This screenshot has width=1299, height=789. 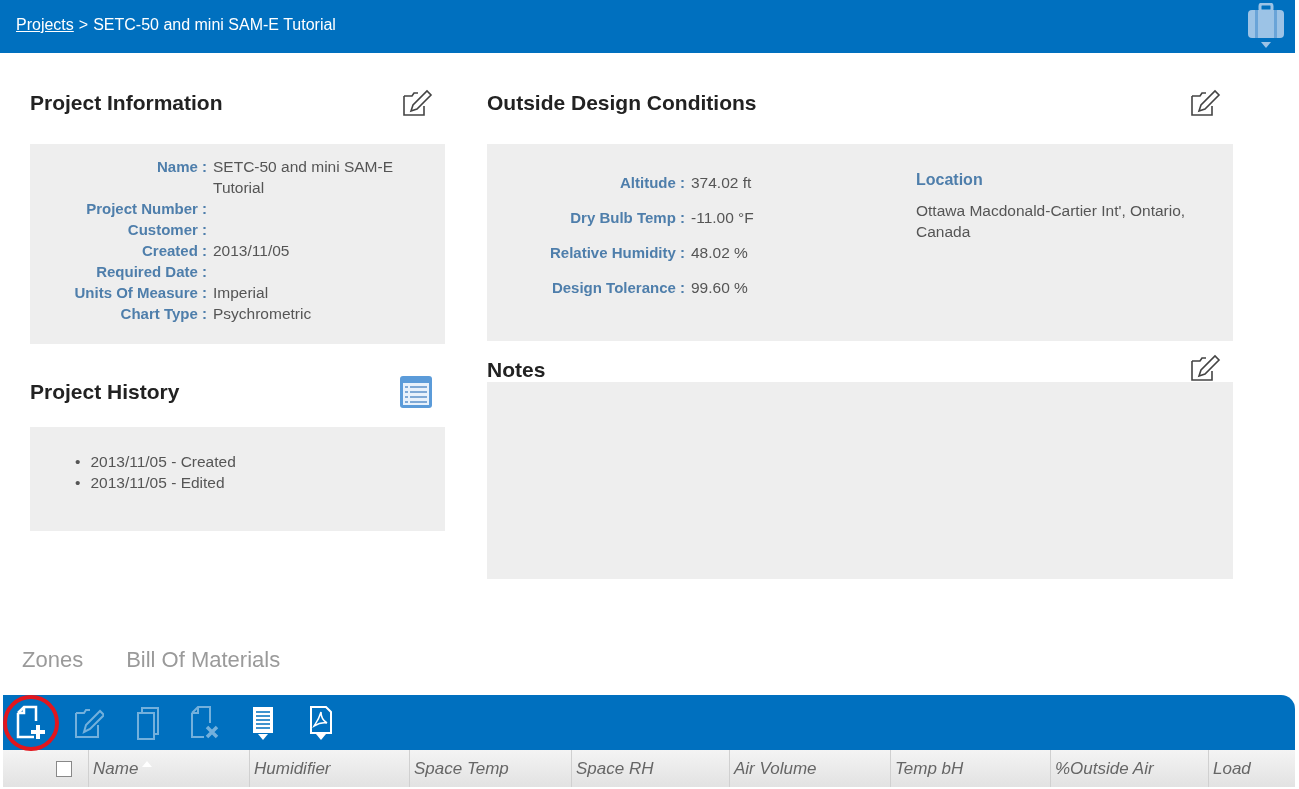 What do you see at coordinates (617, 288) in the screenshot?
I see `field-label: Design Tolerance :` at bounding box center [617, 288].